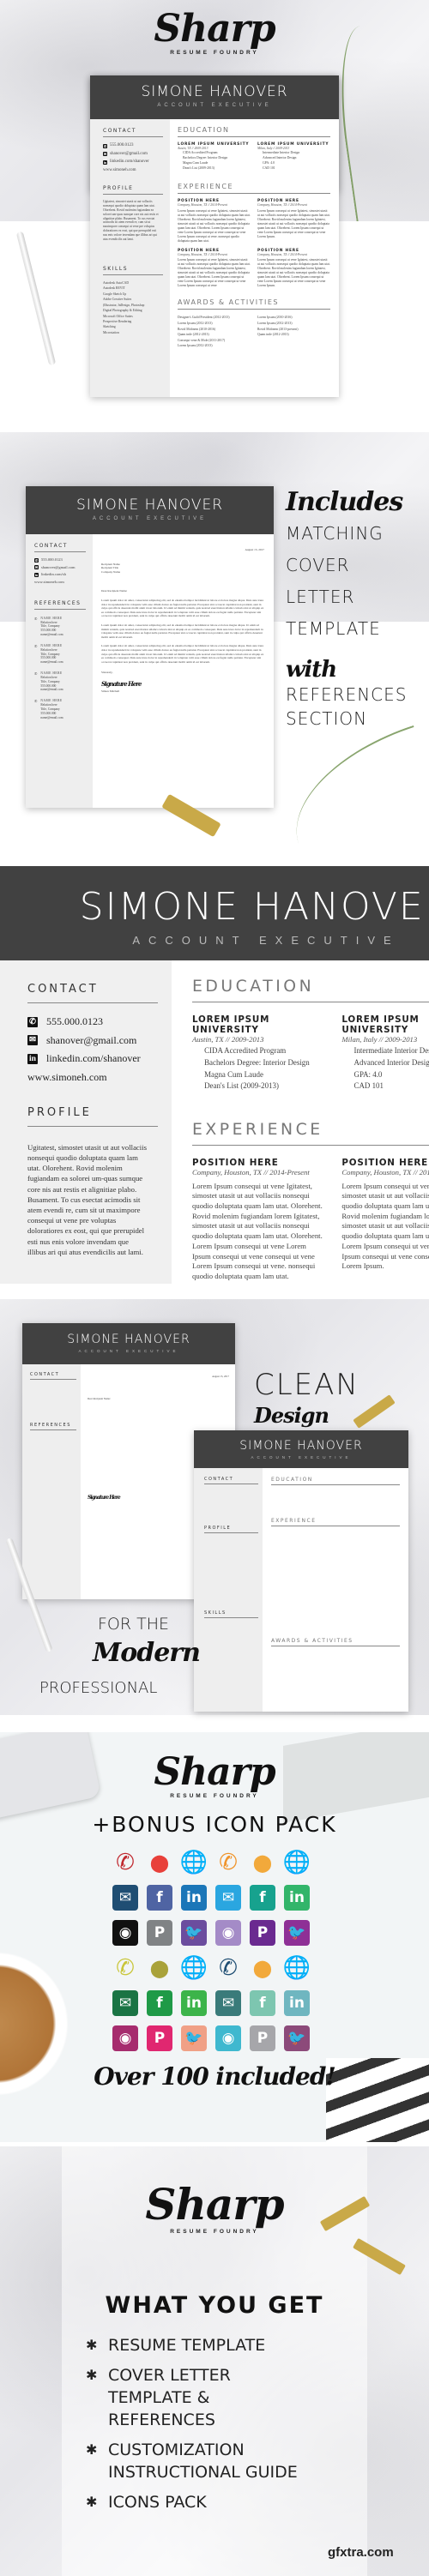 This screenshot has width=429, height=2576. I want to click on education-meta: Austin, TX // 2009-2013, so click(228, 1039).